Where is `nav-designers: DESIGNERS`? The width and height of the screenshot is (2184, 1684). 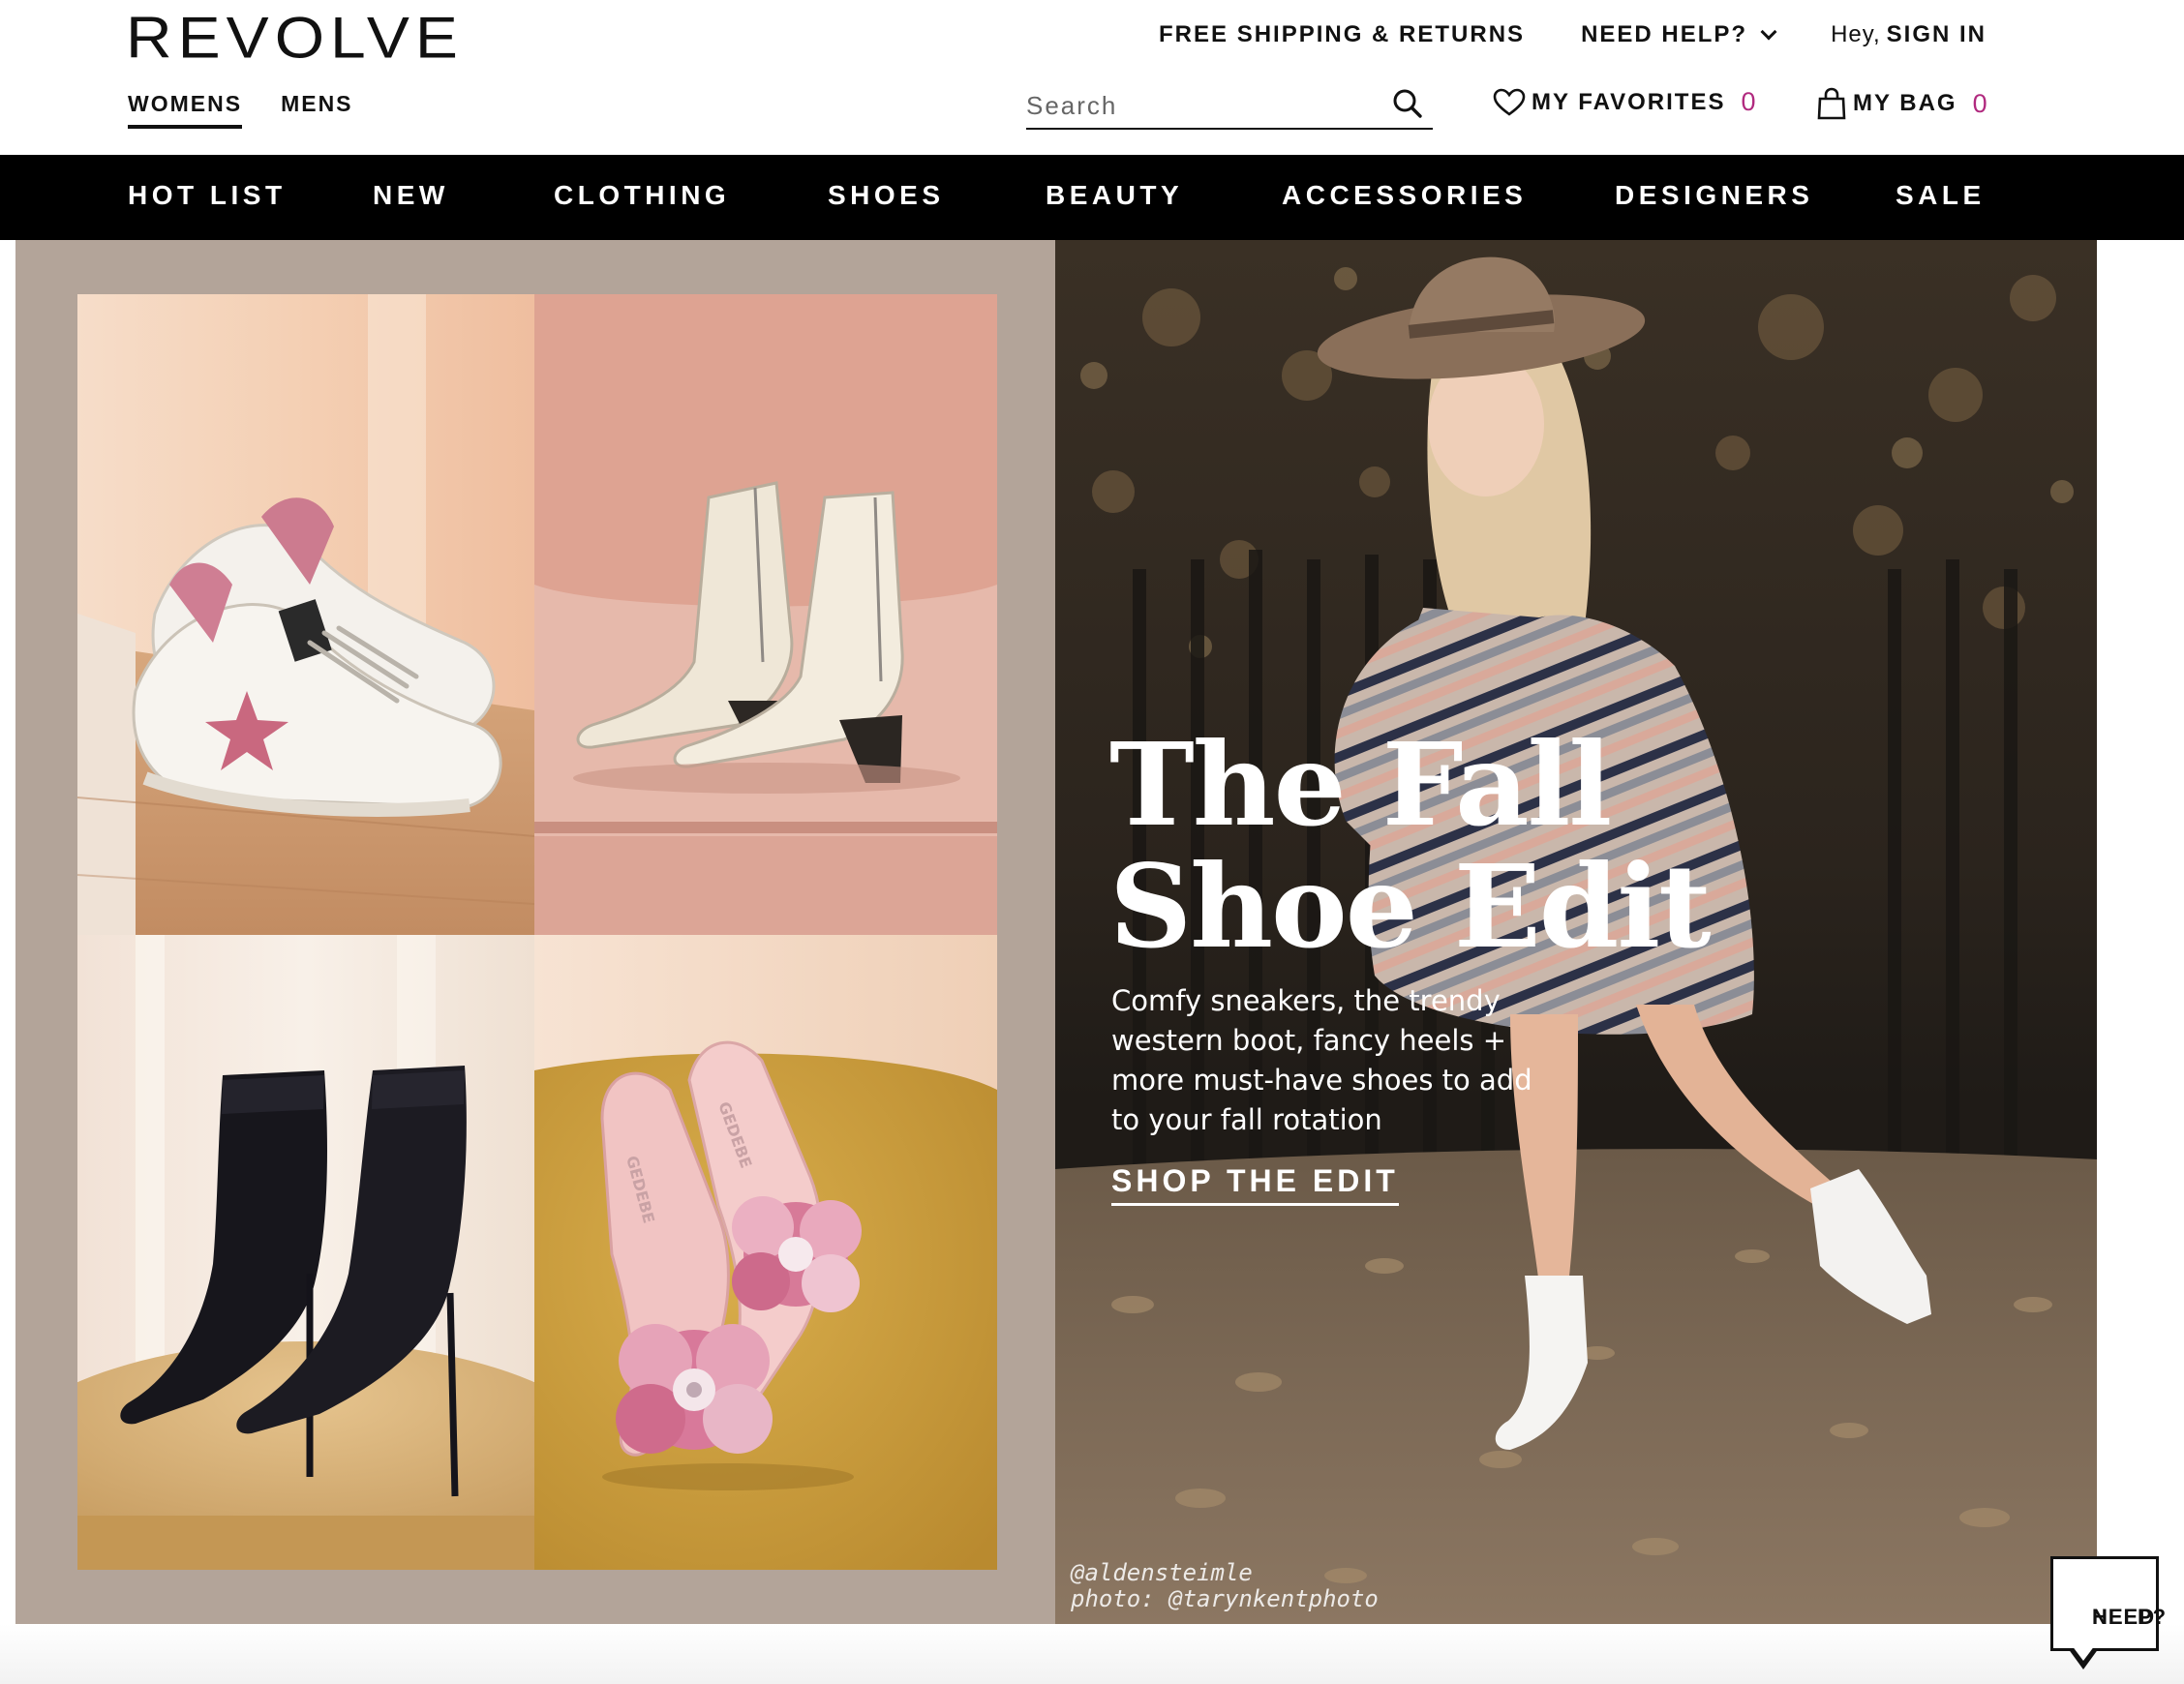
nav-designers: DESIGNERS is located at coordinates (1714, 195).